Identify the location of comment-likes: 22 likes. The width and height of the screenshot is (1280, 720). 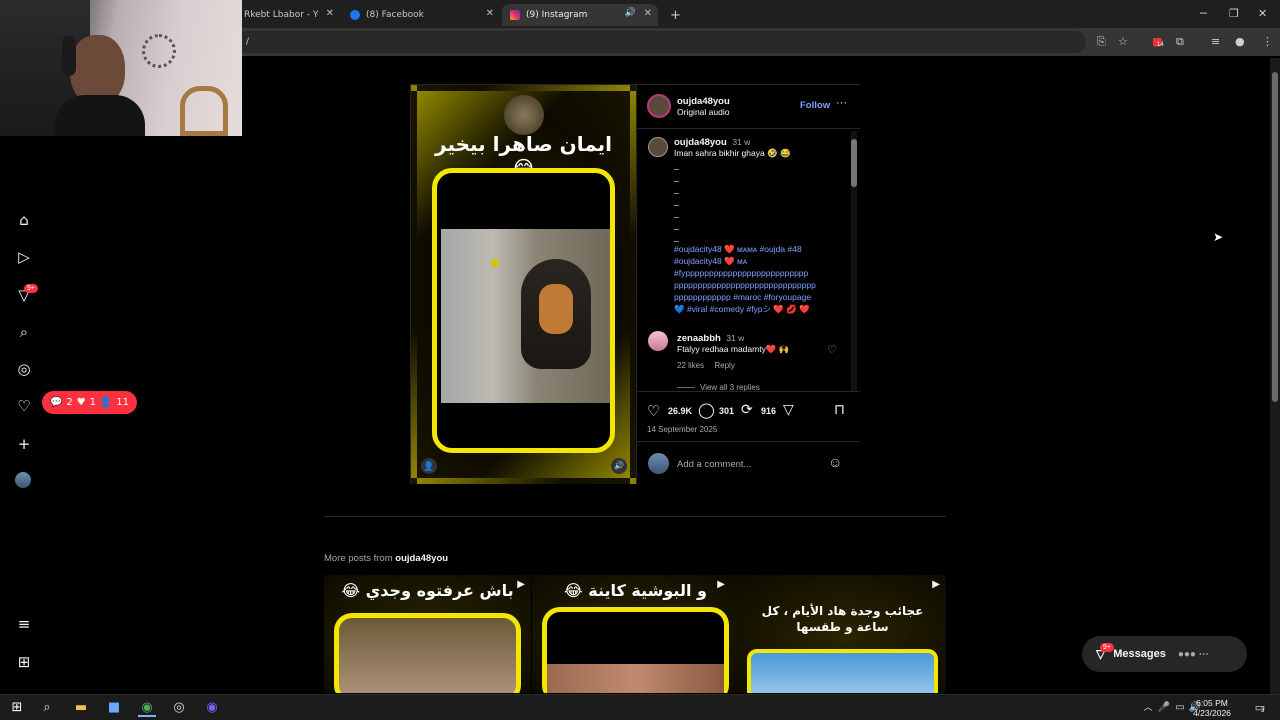
(690, 365).